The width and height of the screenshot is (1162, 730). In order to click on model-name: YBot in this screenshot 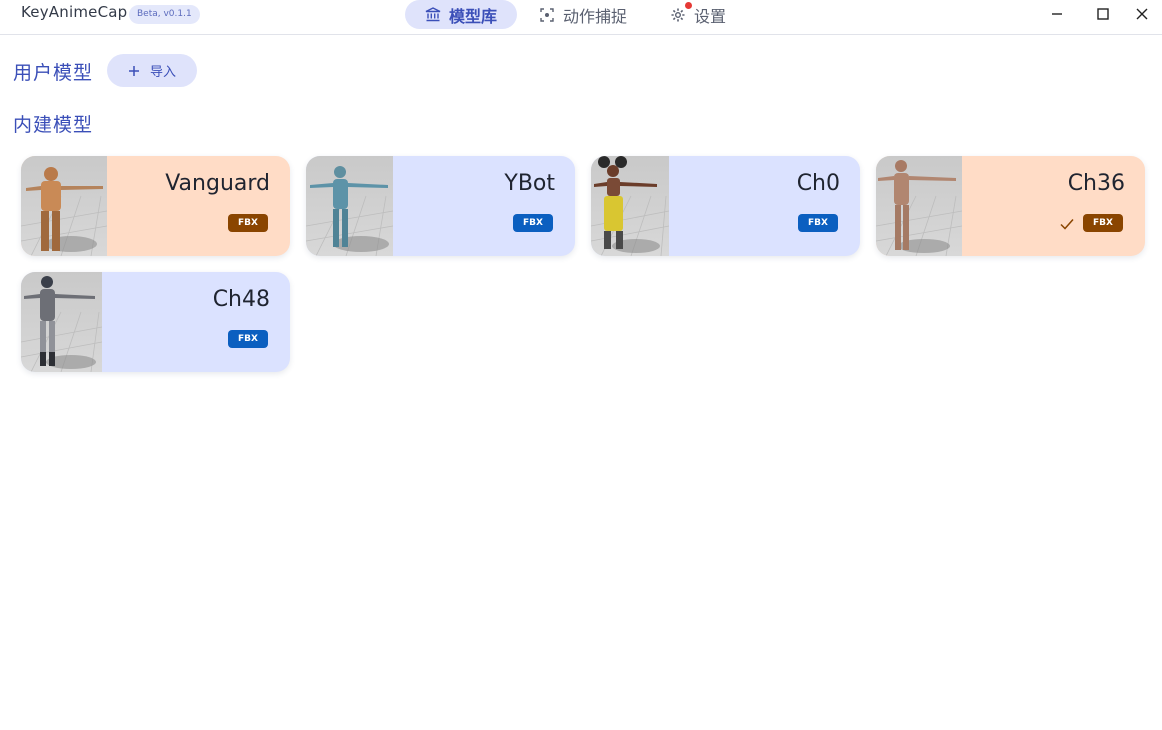, I will do `click(529, 183)`.